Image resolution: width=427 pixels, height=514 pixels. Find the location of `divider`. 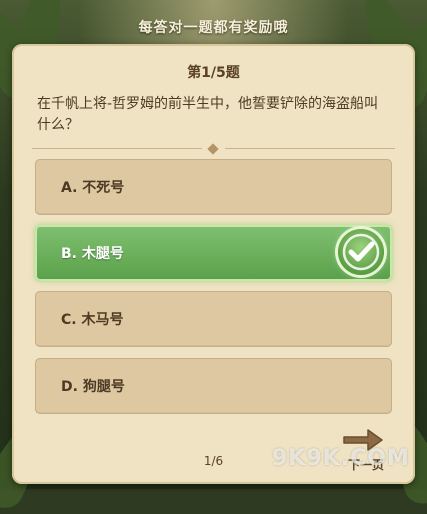

divider is located at coordinates (213, 149).